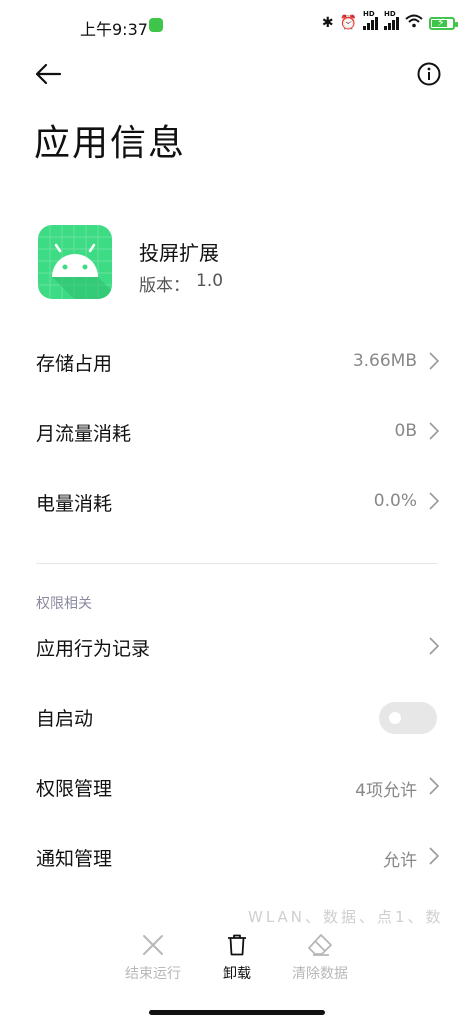 Image resolution: width=473 pixels, height=1024 pixels. Describe the element at coordinates (443, 23) in the screenshot. I see `battery-icon: ⚡` at that location.